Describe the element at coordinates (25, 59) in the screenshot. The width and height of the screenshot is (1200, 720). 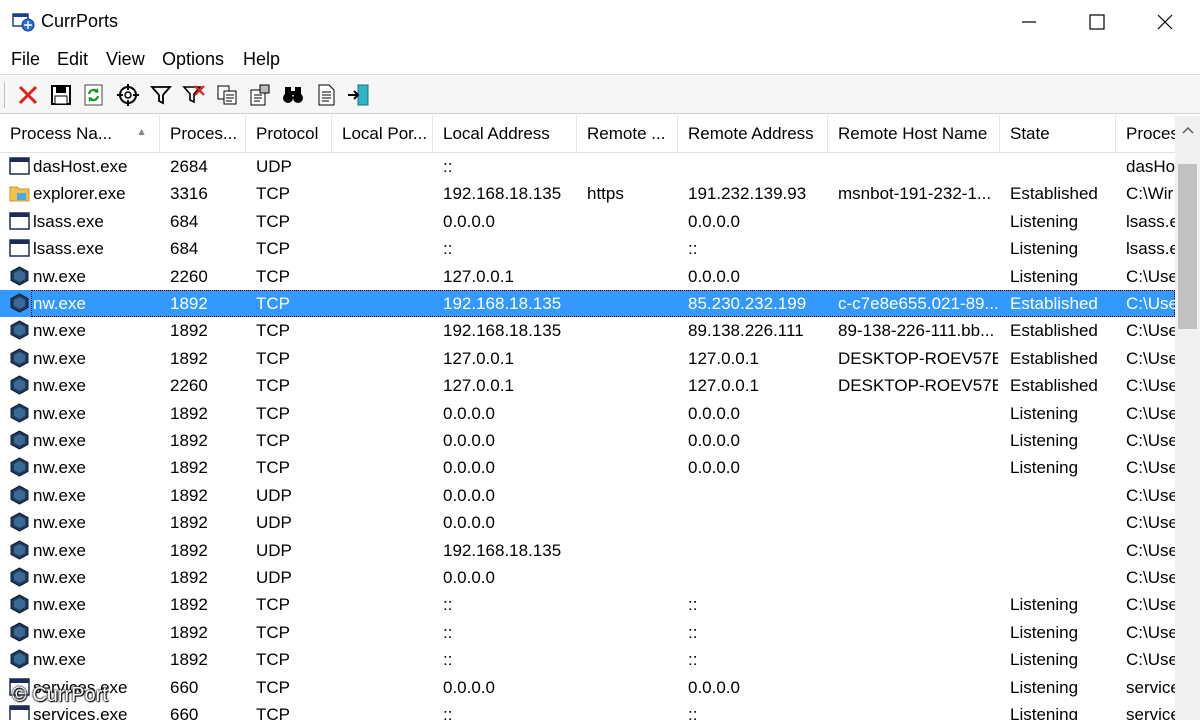
I see `menu-file: File` at that location.